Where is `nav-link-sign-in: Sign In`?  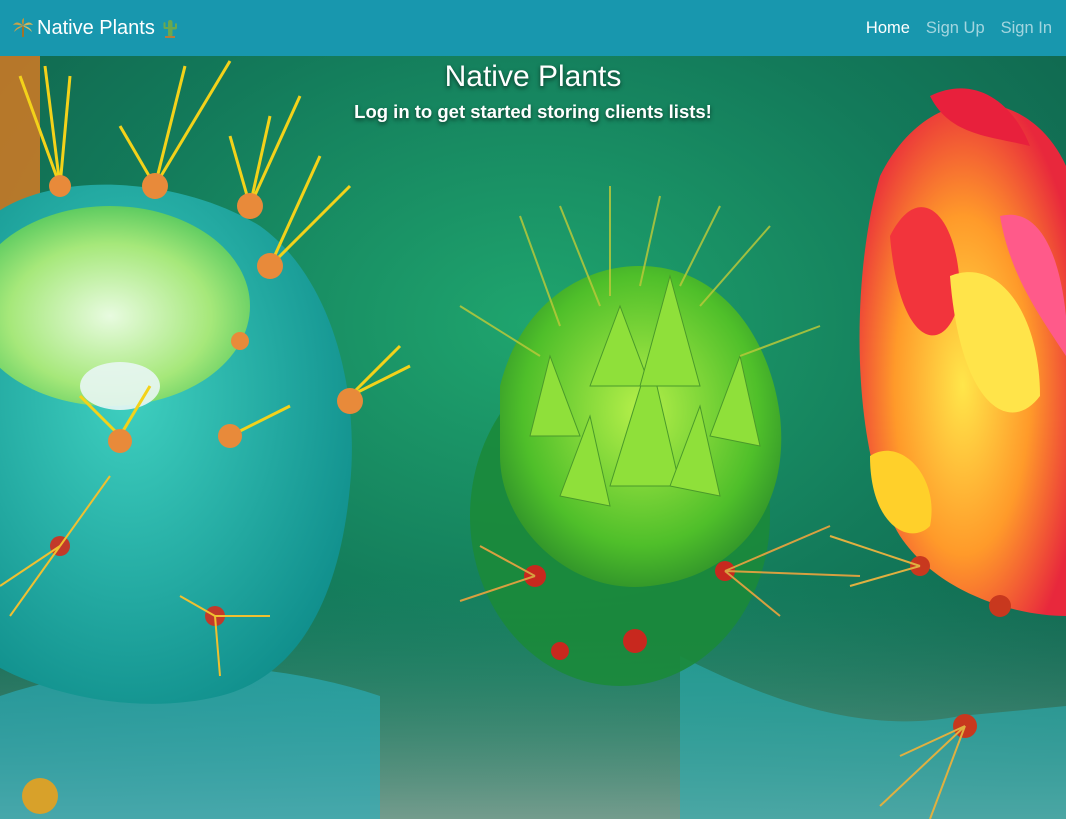 nav-link-sign-in: Sign In is located at coordinates (1026, 28).